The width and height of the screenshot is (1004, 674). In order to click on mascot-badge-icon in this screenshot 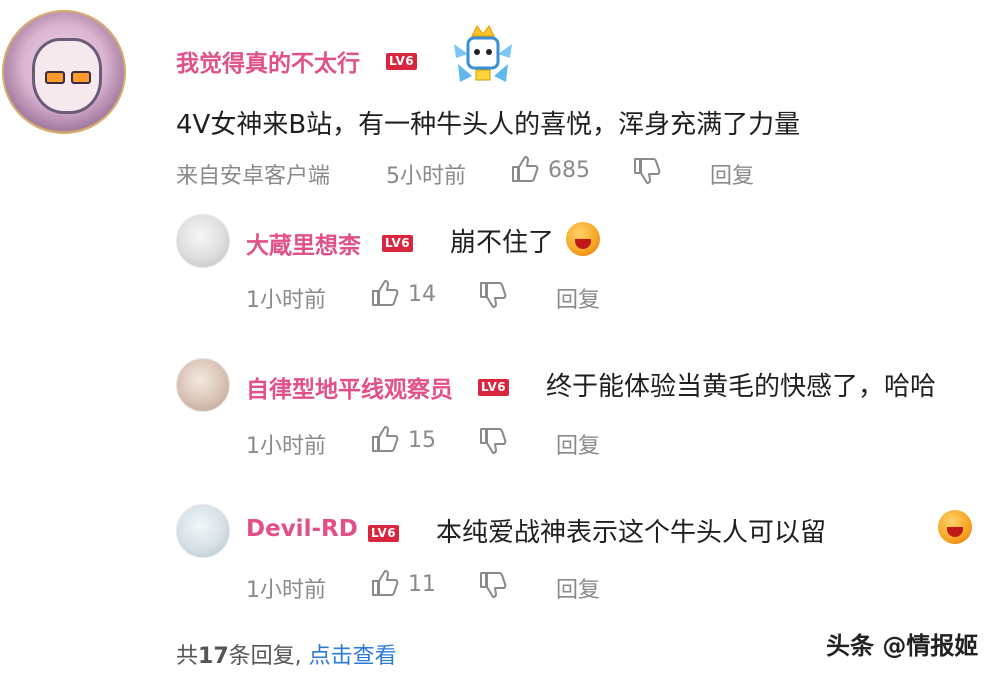, I will do `click(483, 55)`.